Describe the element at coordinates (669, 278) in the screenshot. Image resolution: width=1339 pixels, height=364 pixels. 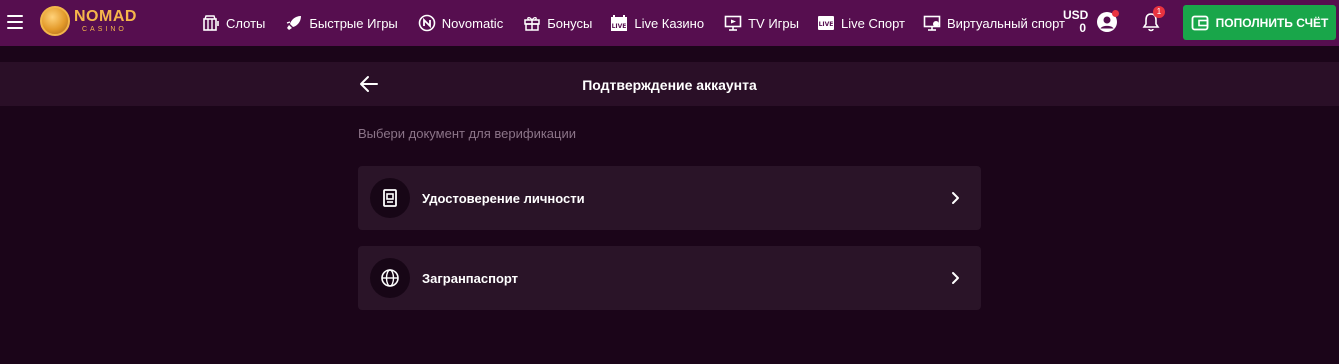
I see `document-option-passport: Загранпаспорт` at that location.